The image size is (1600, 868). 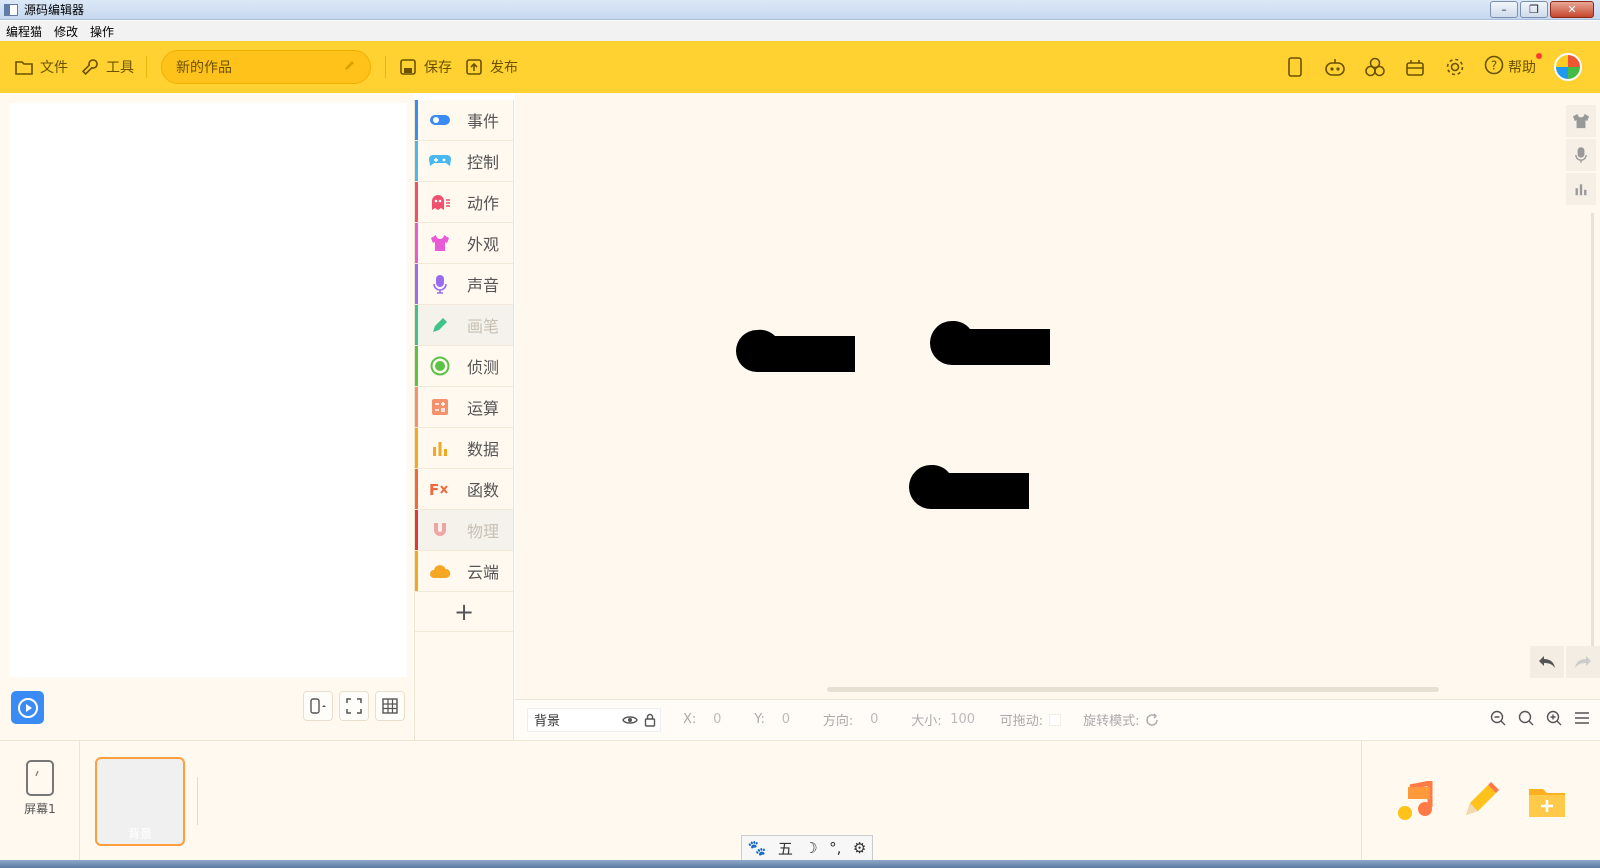 I want to click on zoom-in-icon, so click(x=1554, y=718).